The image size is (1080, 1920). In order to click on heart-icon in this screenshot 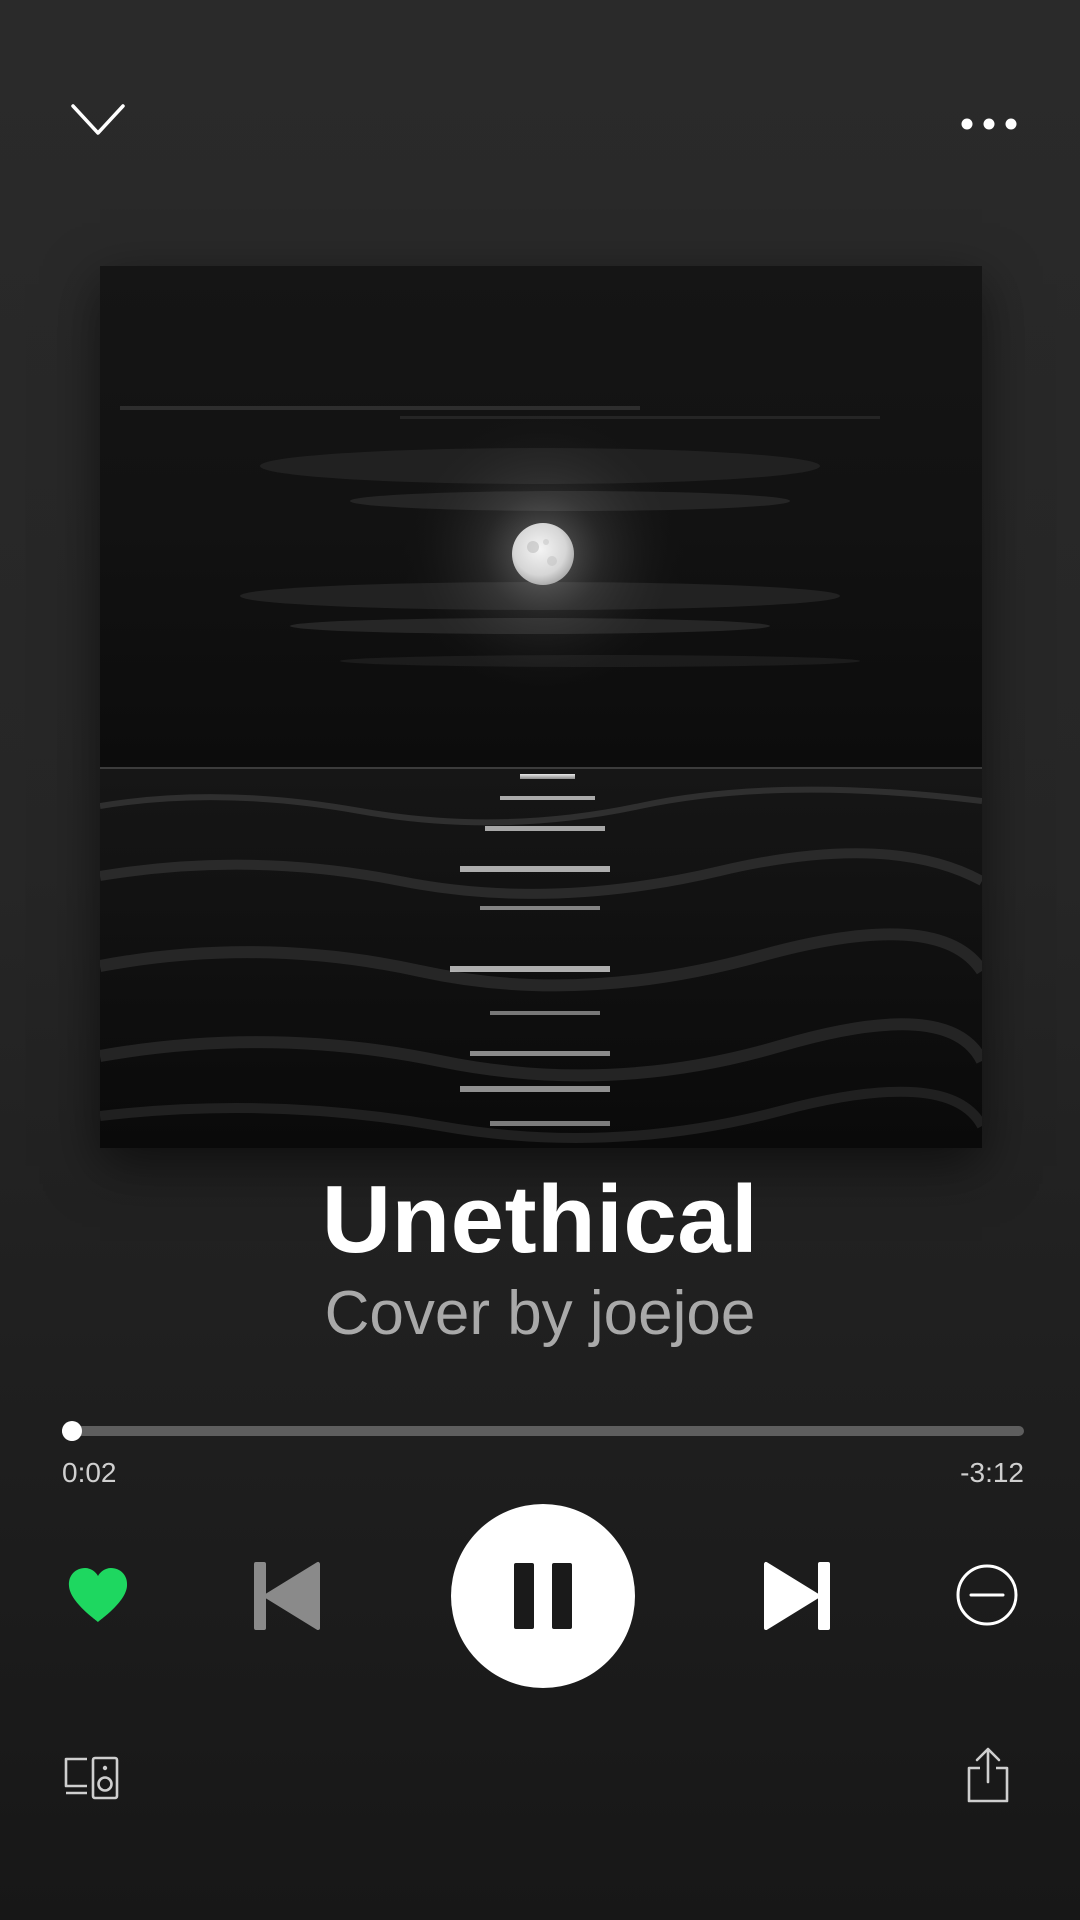, I will do `click(98, 1595)`.